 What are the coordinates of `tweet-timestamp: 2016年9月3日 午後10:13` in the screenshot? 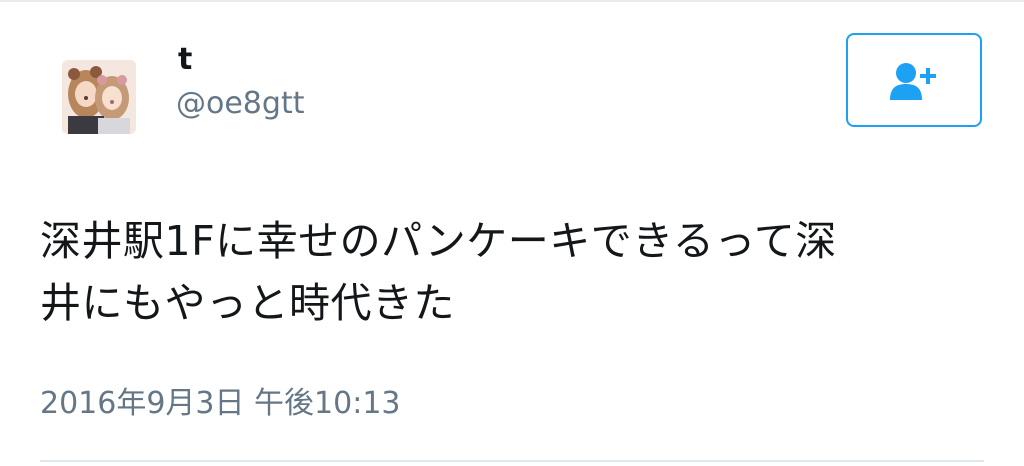 It's located at (220, 404).